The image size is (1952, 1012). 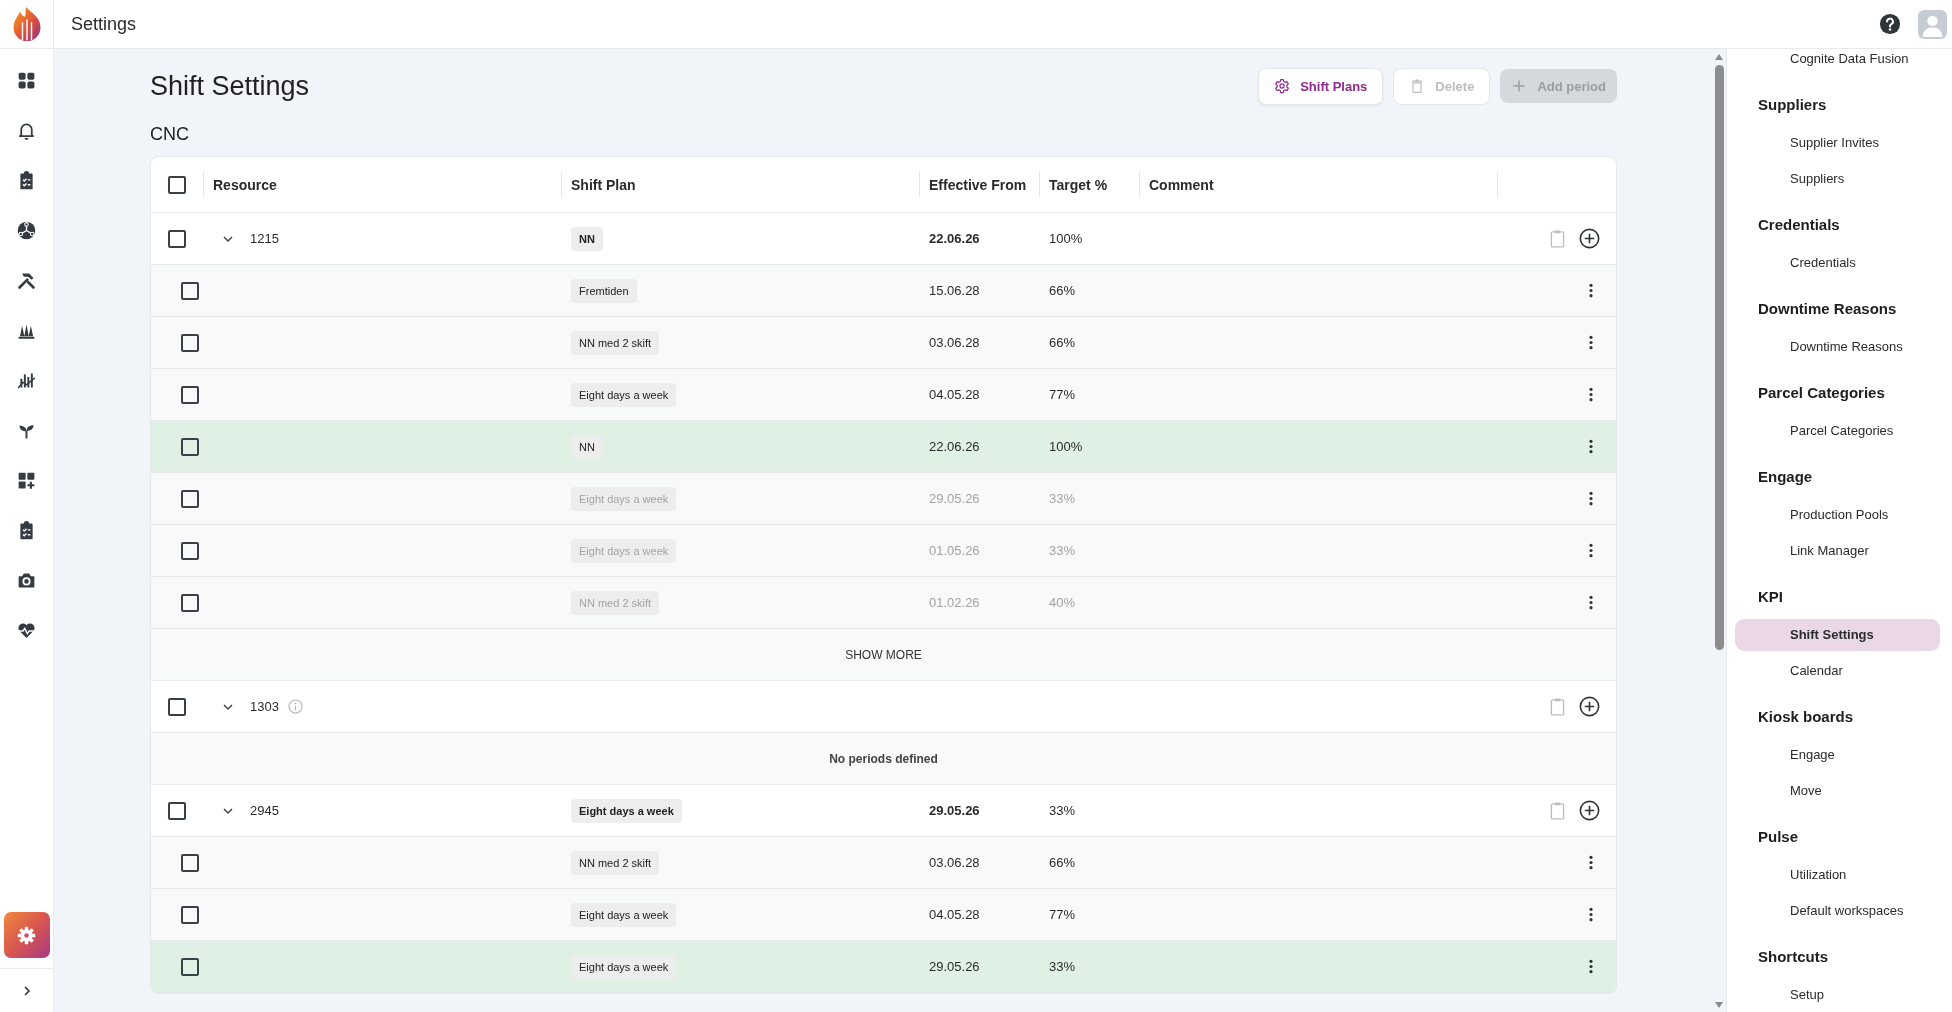 I want to click on nav-item: Credentials, so click(x=1837, y=263).